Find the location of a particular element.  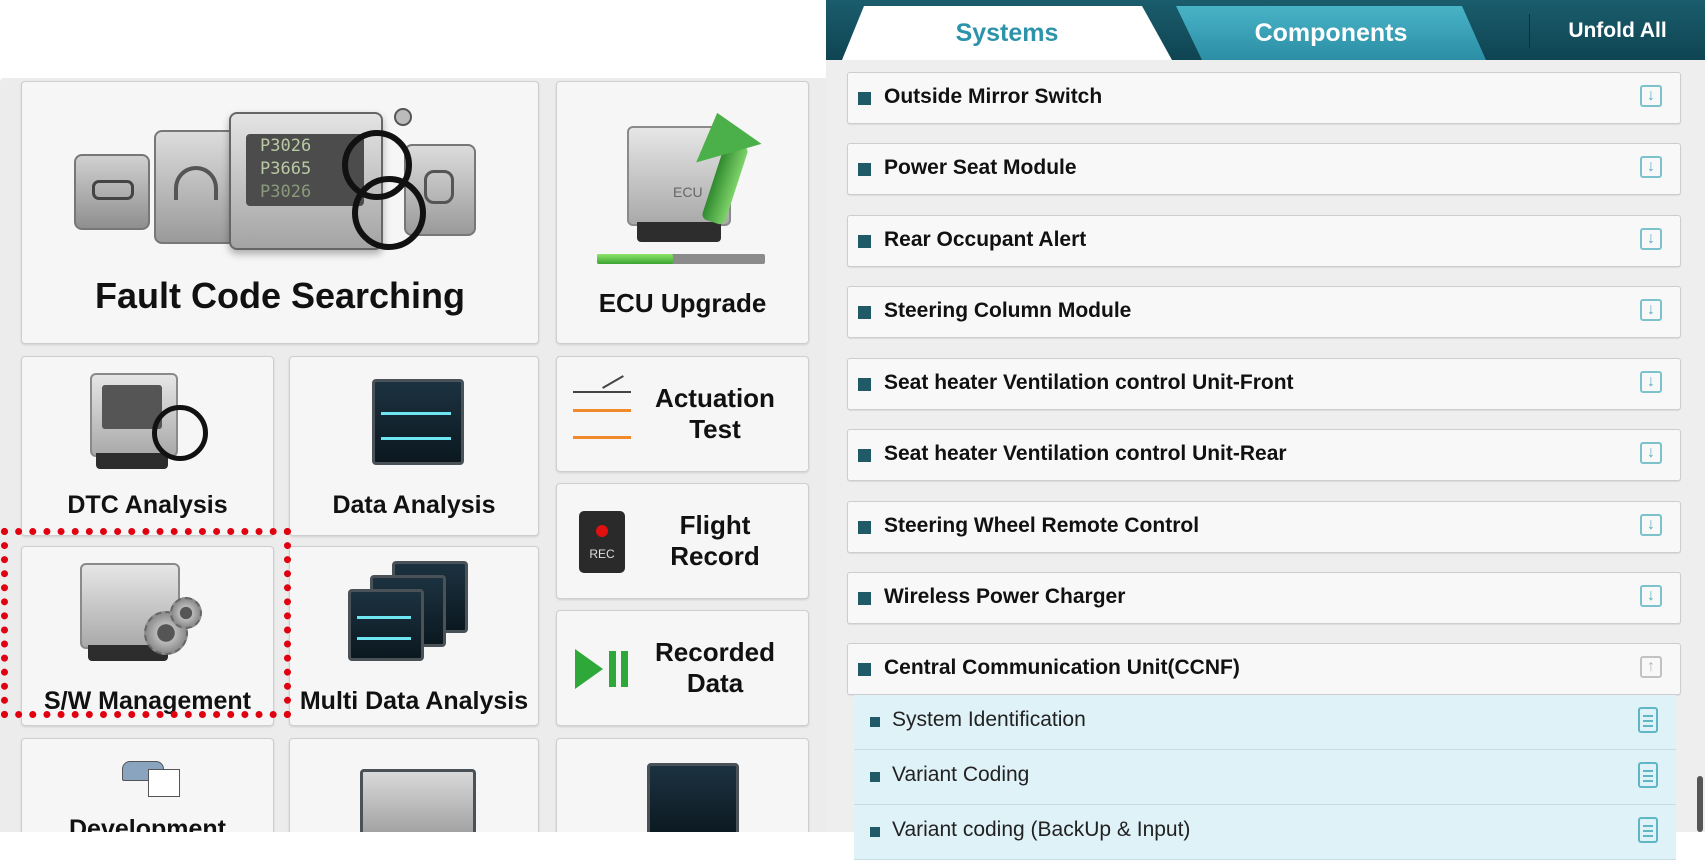

rec-badge: REC is located at coordinates (602, 554).